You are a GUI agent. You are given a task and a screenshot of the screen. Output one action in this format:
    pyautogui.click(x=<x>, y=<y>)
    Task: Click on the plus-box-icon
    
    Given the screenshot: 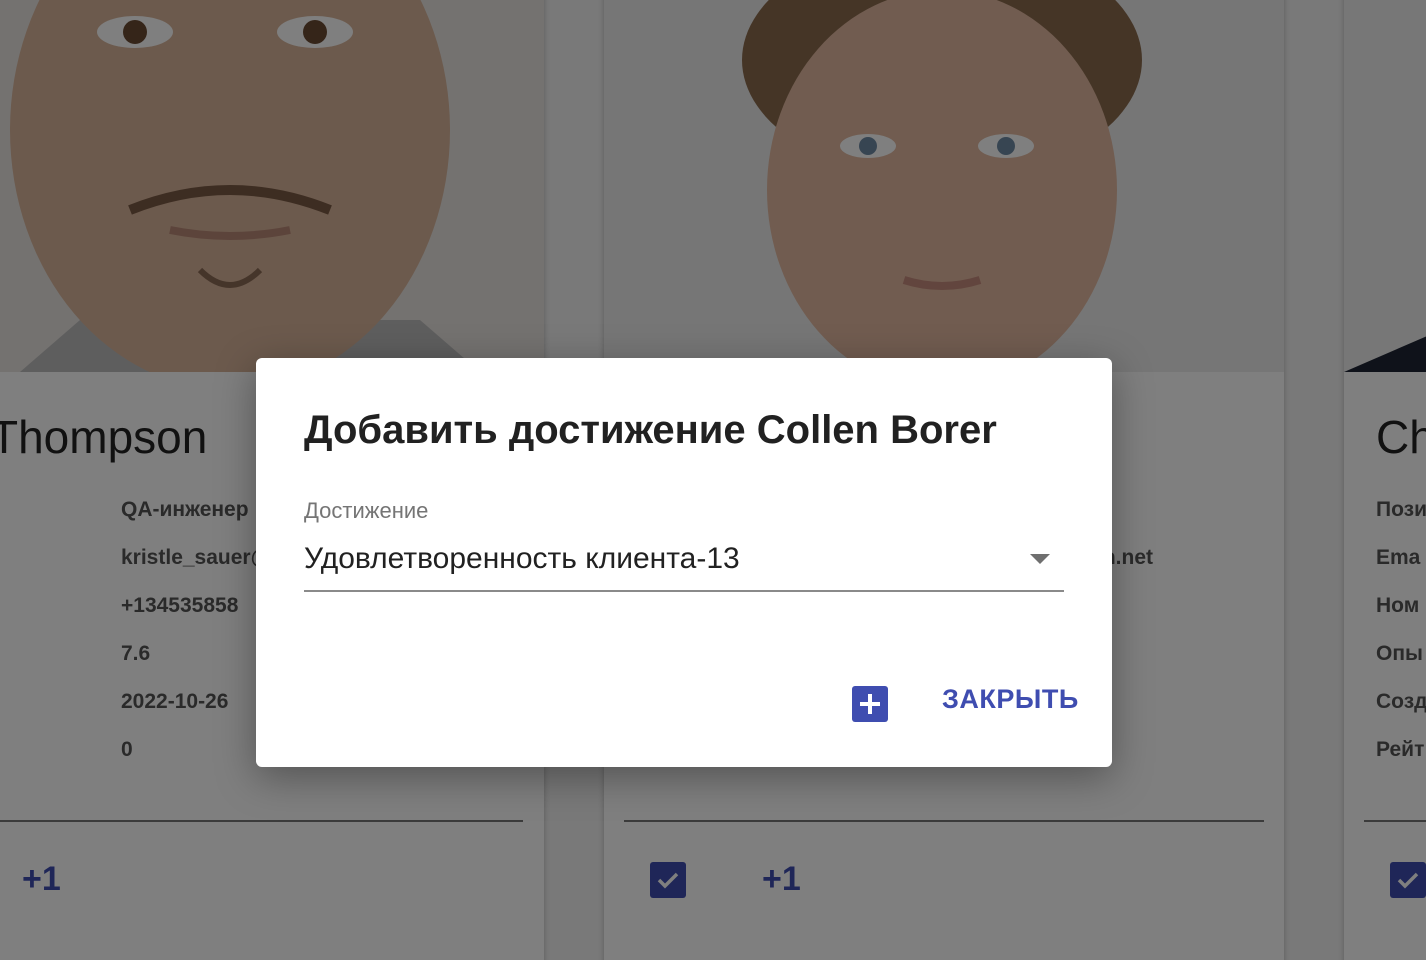 What is the action you would take?
    pyautogui.click(x=870, y=704)
    